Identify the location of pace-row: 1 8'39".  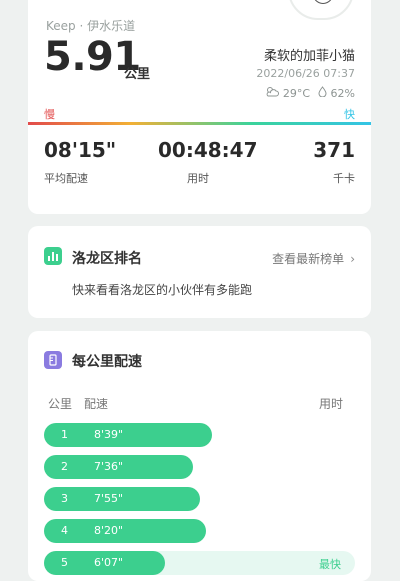
(199, 435).